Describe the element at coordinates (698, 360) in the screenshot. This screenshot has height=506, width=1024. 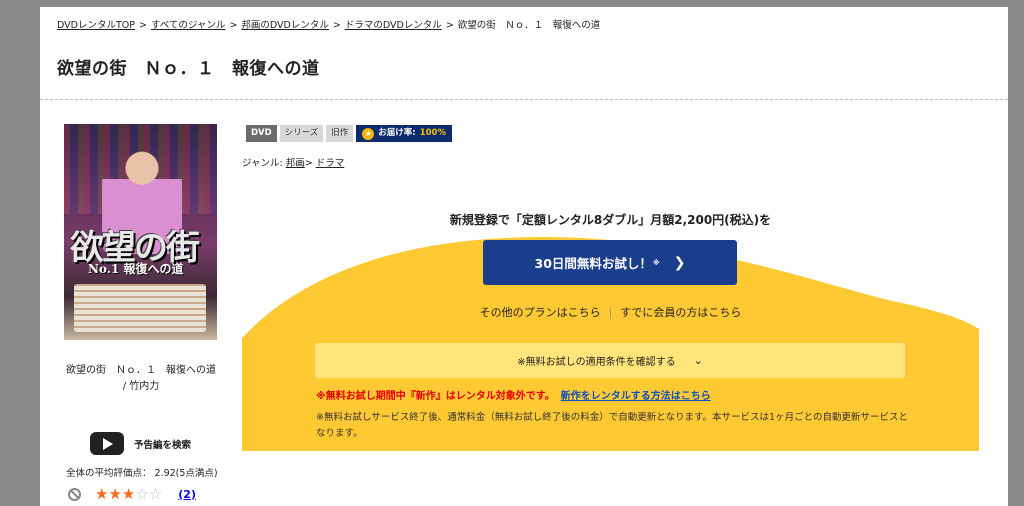
I see `chevron-down-icon: ⌄` at that location.